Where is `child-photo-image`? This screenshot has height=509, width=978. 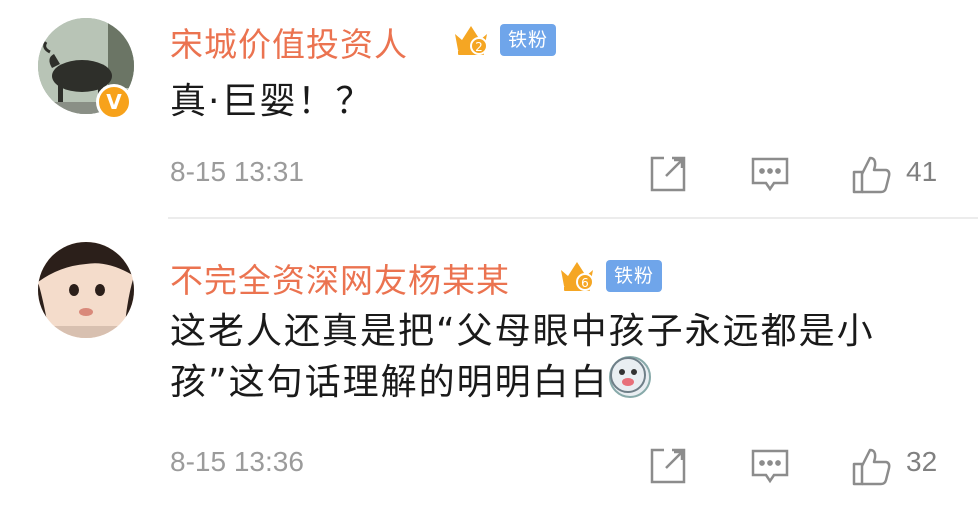 child-photo-image is located at coordinates (86, 290).